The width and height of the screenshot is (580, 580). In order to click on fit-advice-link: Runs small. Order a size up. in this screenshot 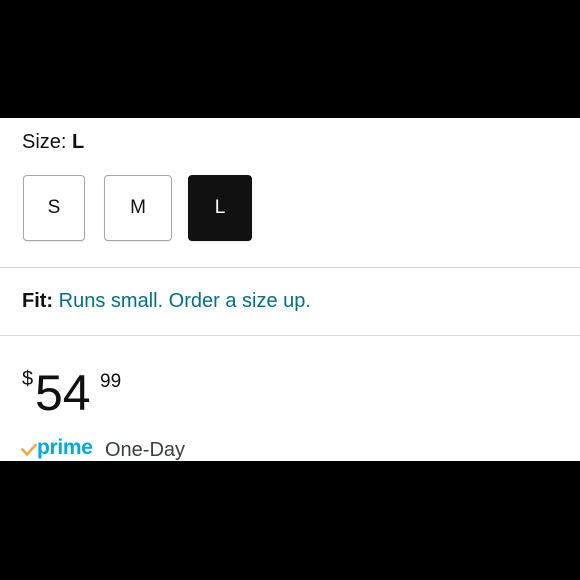, I will do `click(185, 301)`.